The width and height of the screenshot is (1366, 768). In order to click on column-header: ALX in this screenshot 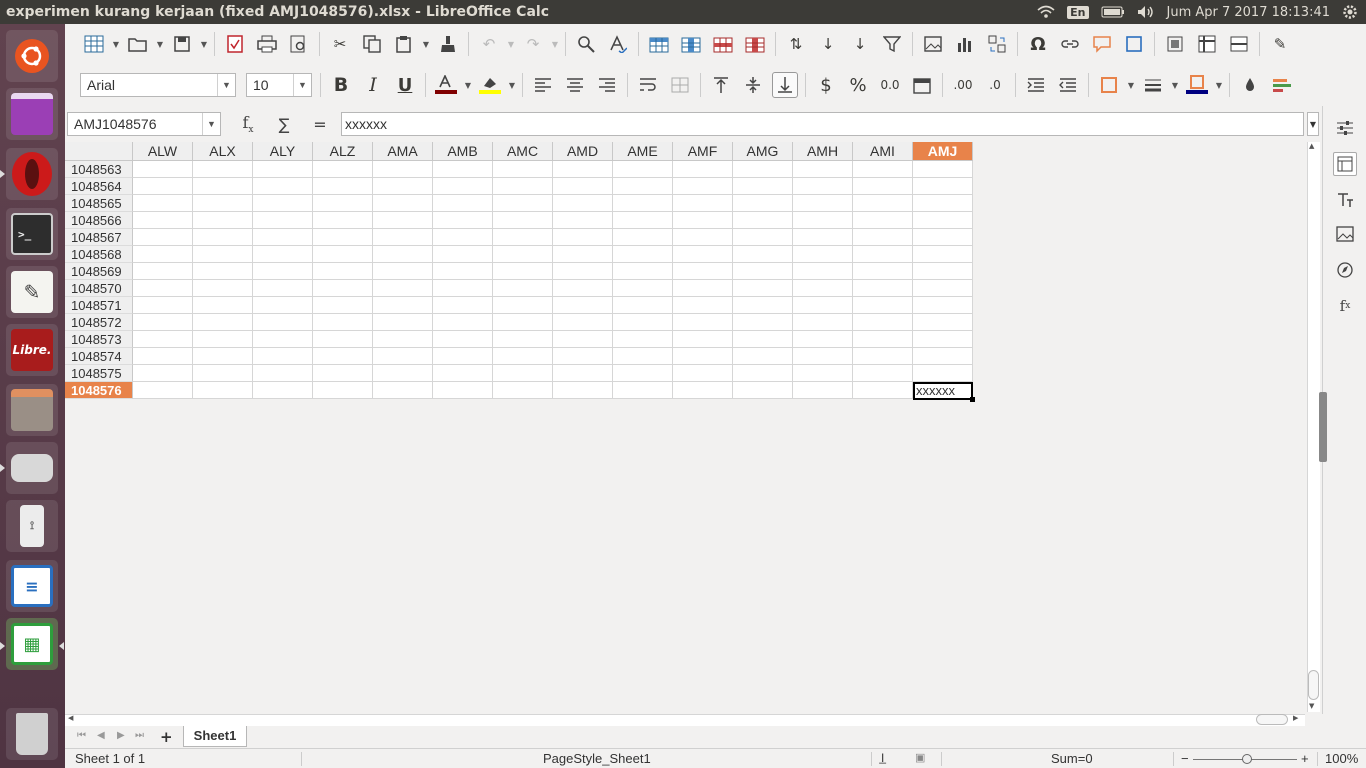, I will do `click(223, 151)`.